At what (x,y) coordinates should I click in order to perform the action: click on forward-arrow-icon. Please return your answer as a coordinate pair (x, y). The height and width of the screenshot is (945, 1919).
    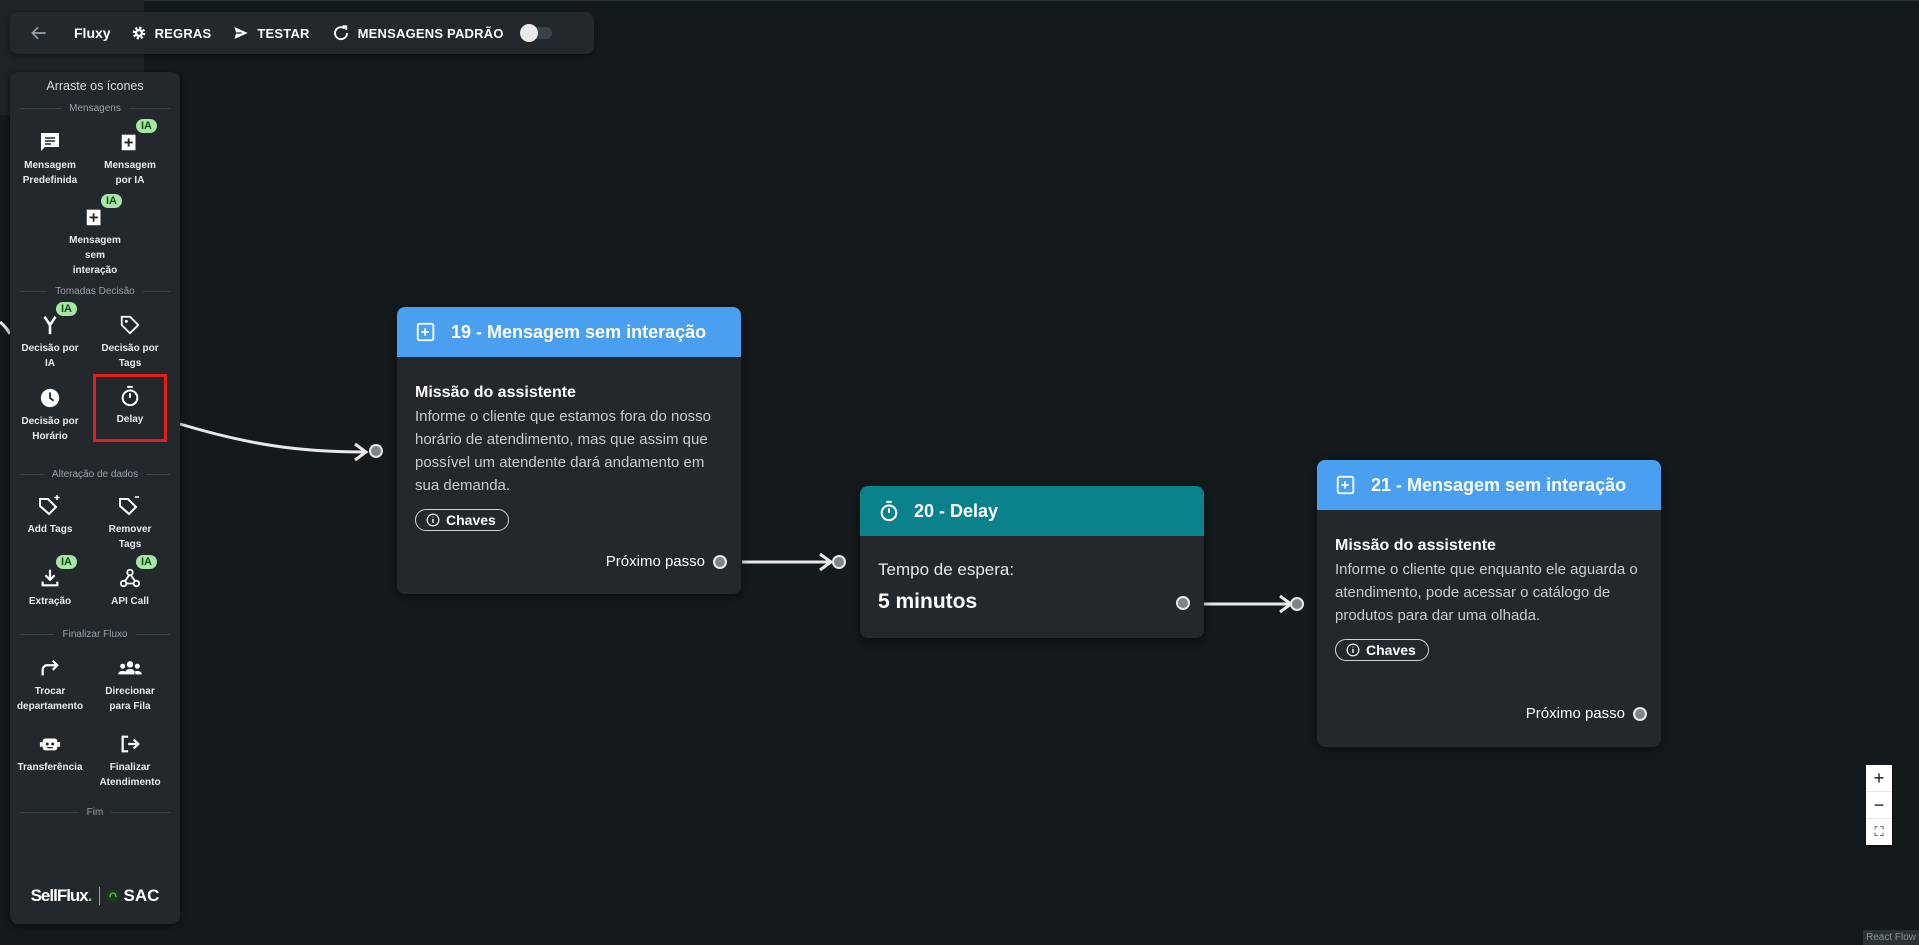
    Looking at the image, I should click on (50, 667).